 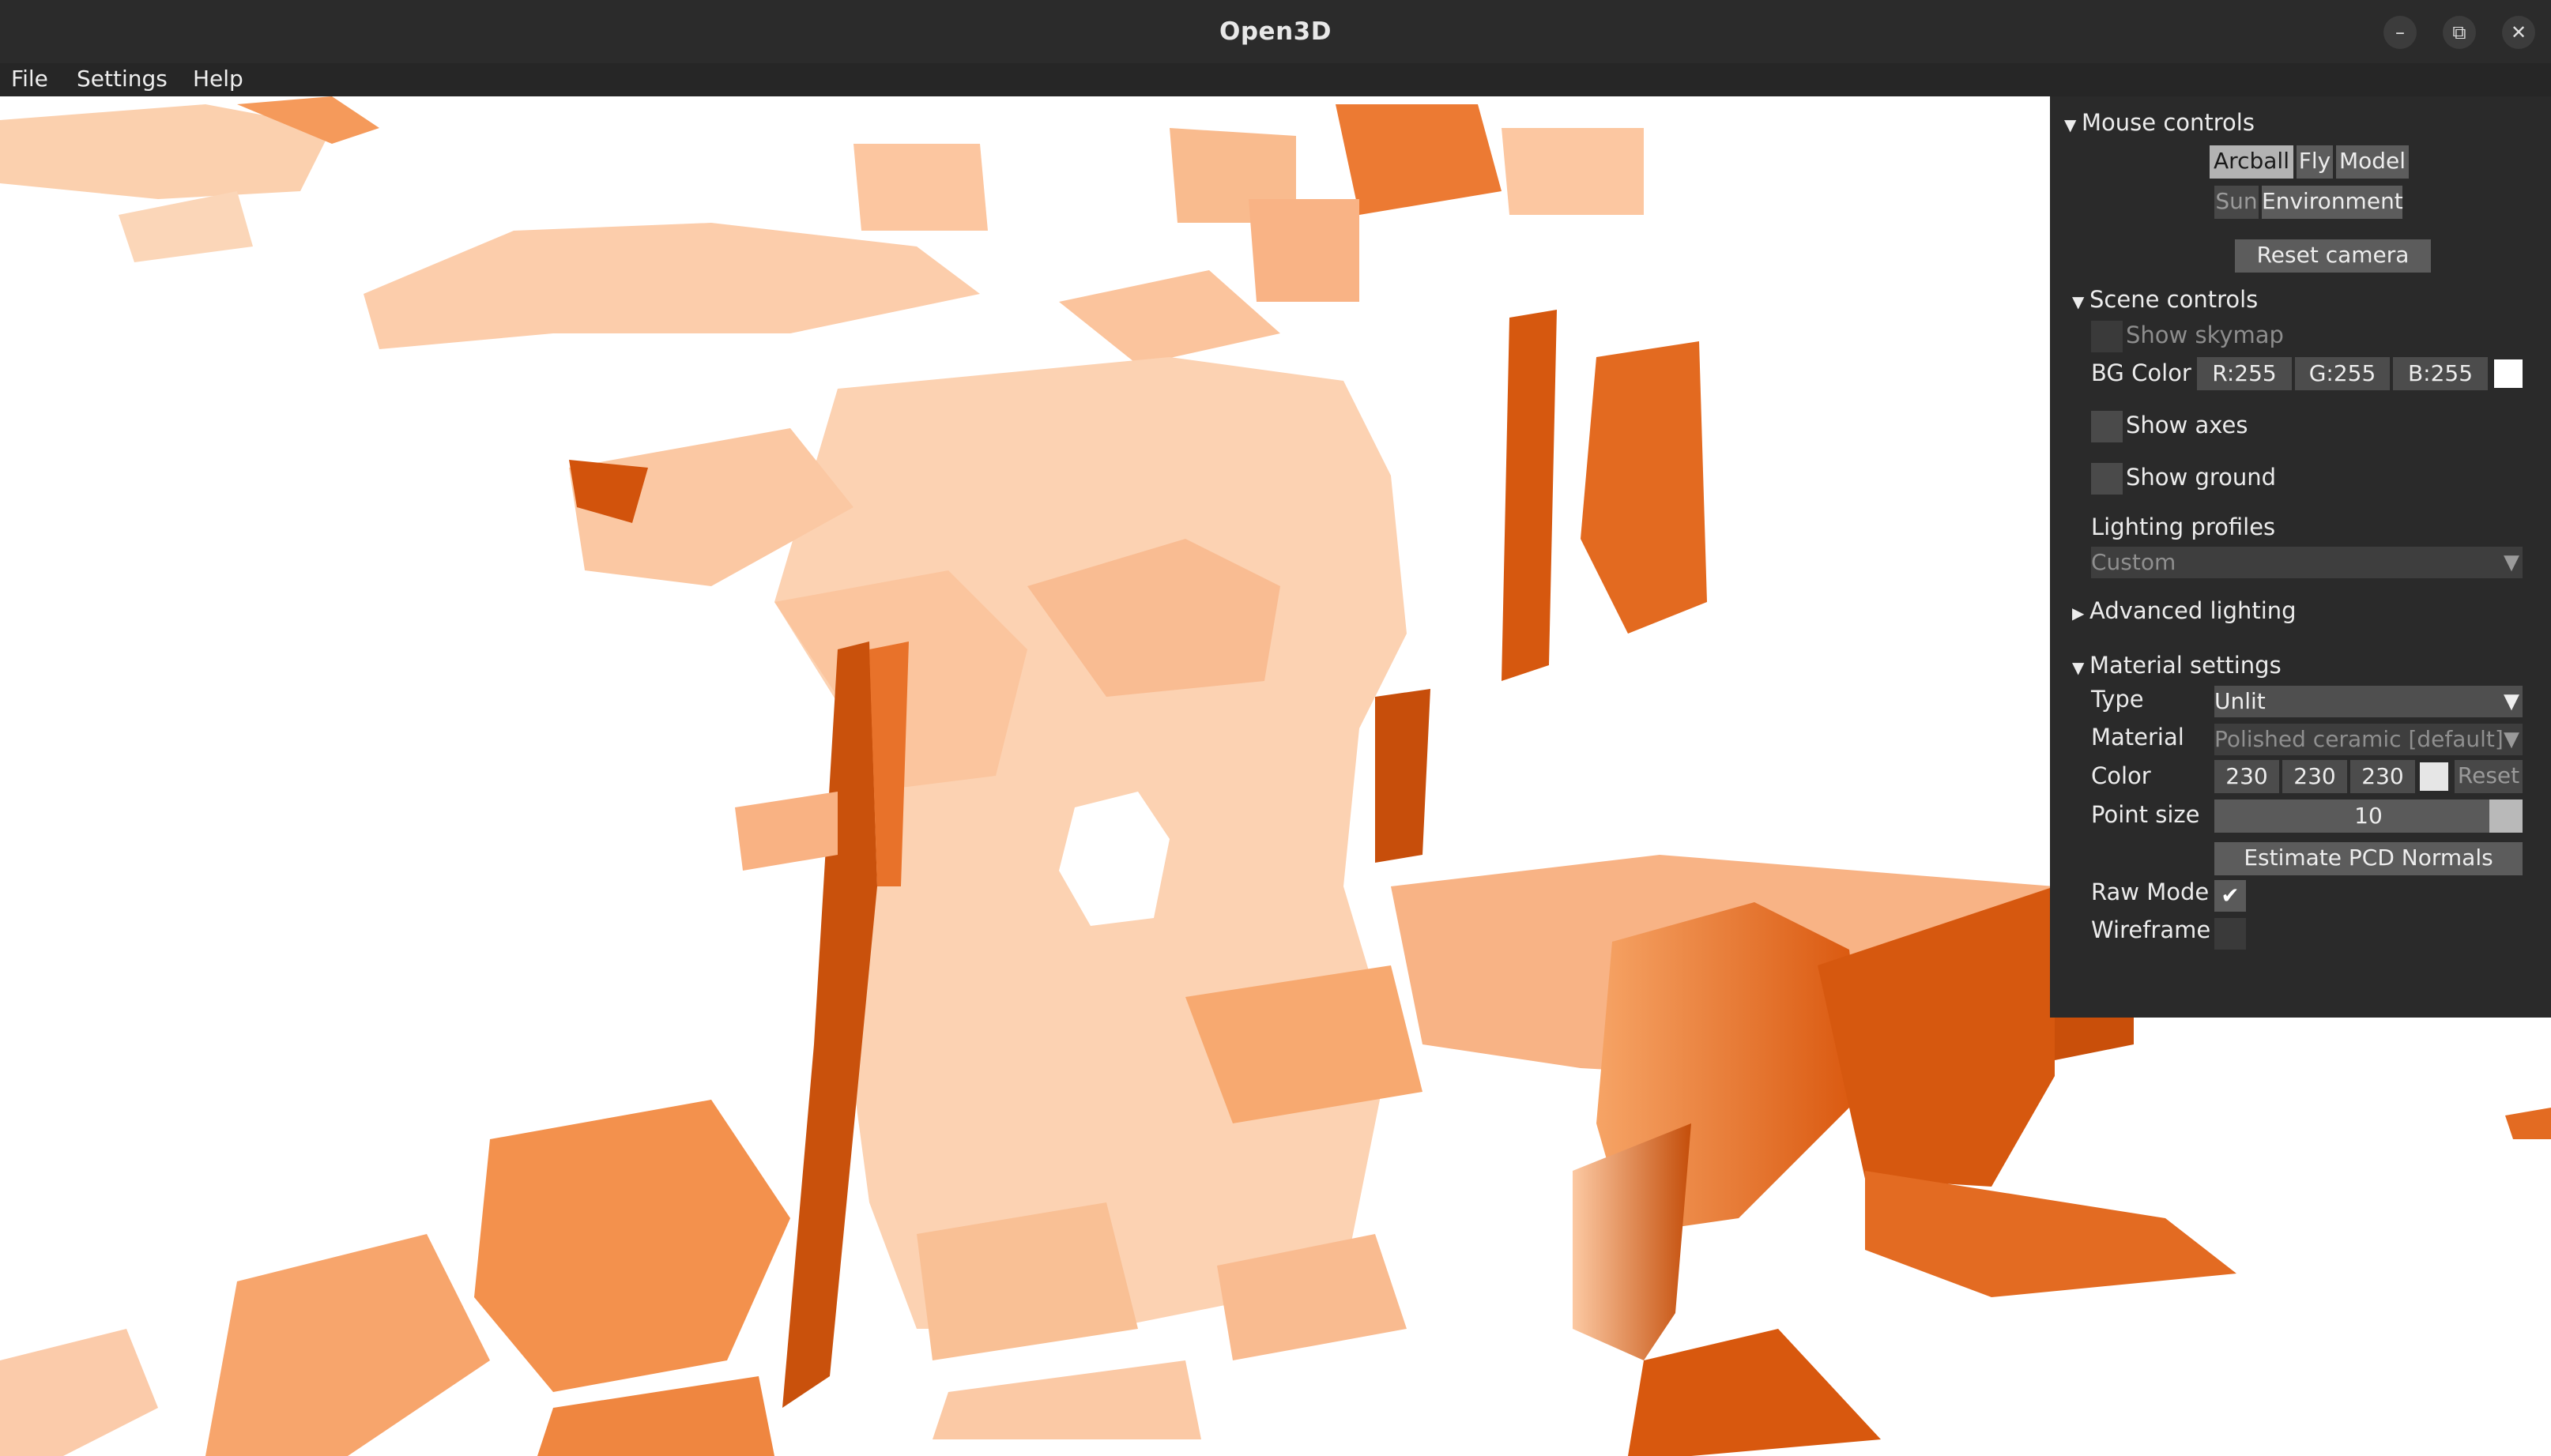 I want to click on type-label: Type, so click(x=2117, y=699).